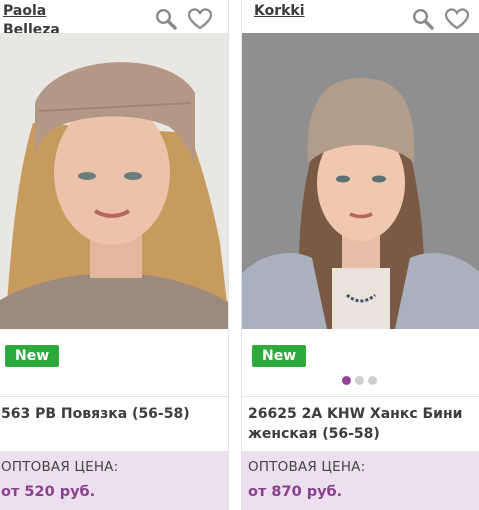 The image size is (479, 510). I want to click on price-box: ОПТОВАЯ ЦЕНА: от 520 руб., so click(114, 480).